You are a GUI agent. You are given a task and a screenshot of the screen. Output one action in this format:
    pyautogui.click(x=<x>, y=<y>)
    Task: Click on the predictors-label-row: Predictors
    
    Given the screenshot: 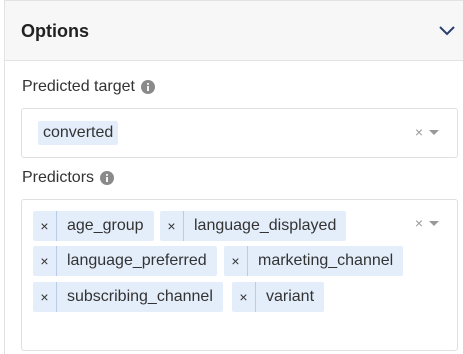 What is the action you would take?
    pyautogui.click(x=68, y=178)
    